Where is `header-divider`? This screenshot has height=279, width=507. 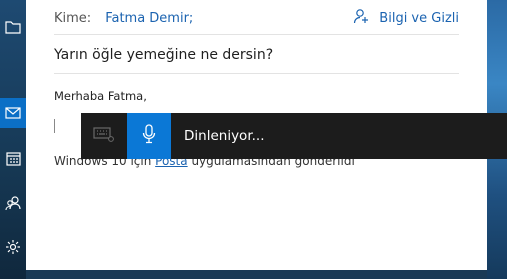 header-divider is located at coordinates (256, 34).